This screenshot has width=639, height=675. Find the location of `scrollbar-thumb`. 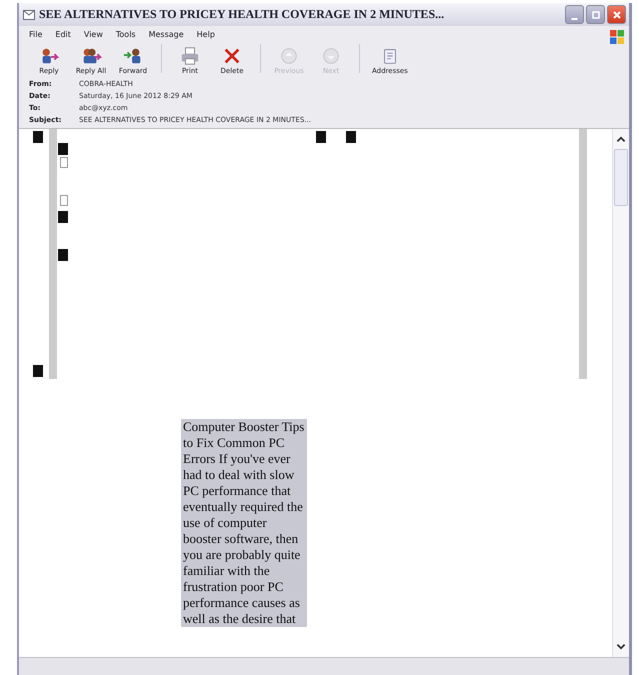

scrollbar-thumb is located at coordinates (621, 177).